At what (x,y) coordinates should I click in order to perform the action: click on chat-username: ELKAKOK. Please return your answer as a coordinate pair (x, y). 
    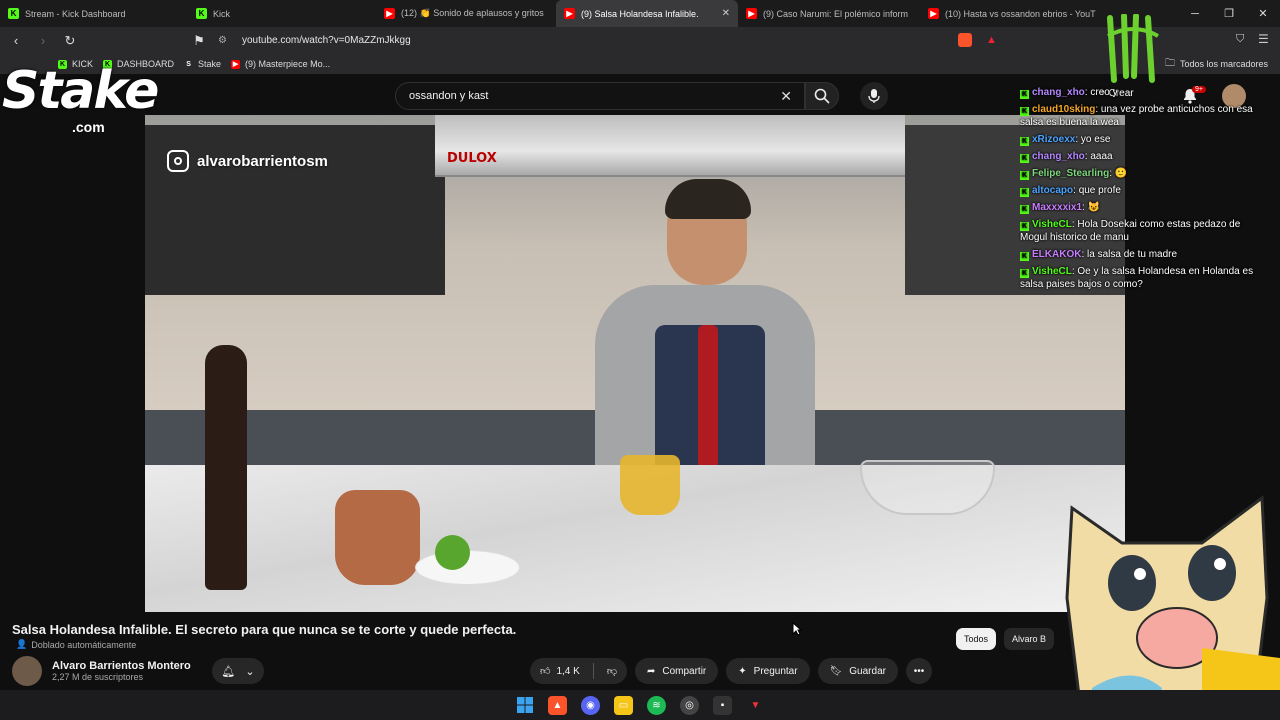
    Looking at the image, I should click on (1057, 254).